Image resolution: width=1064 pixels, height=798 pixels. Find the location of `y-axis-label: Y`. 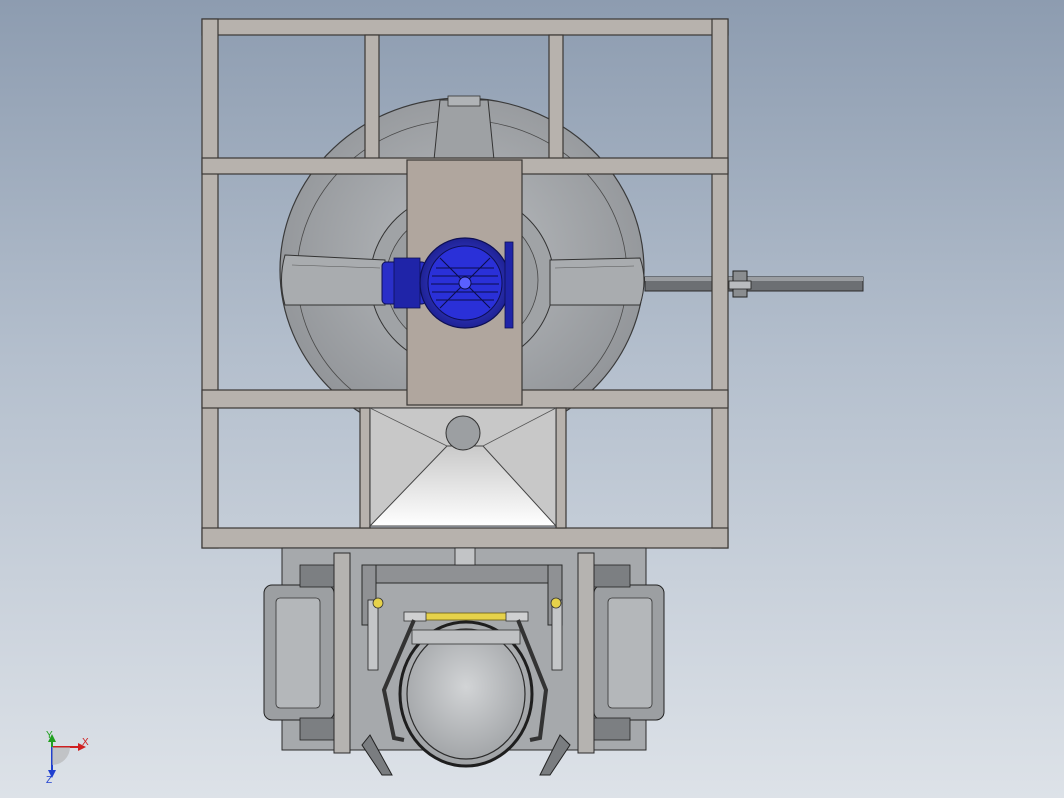

y-axis-label: Y is located at coordinates (49, 735).